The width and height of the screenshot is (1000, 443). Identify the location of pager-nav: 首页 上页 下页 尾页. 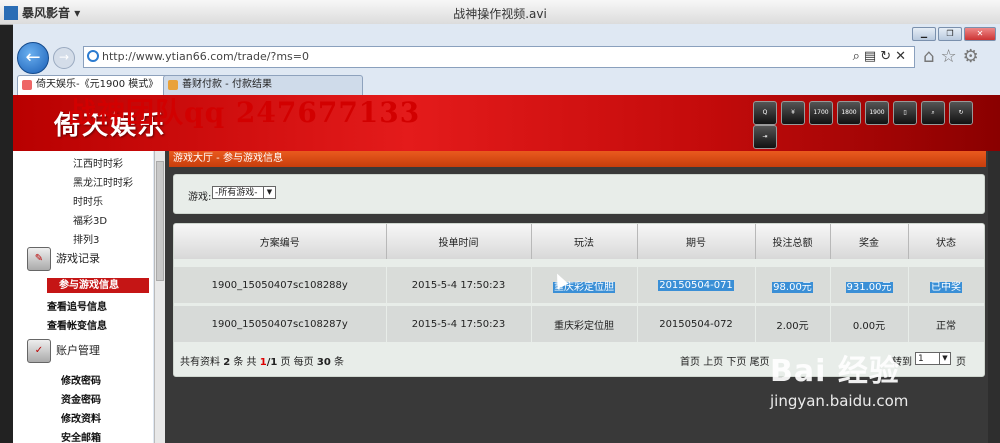
(725, 360).